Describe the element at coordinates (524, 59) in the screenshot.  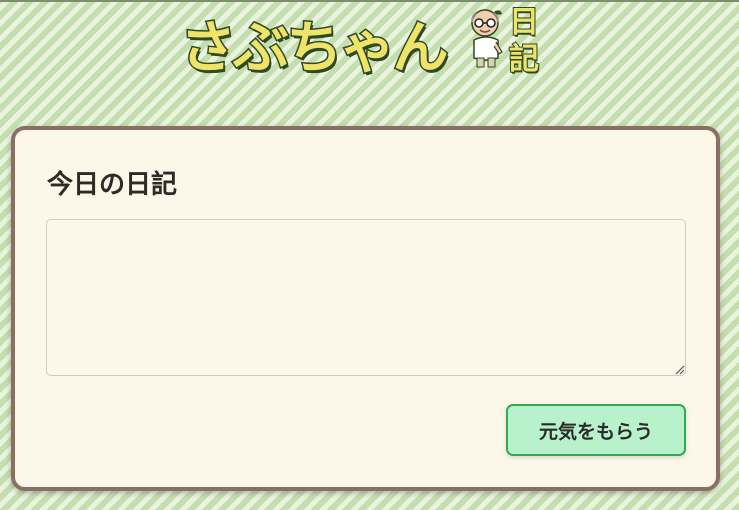
I see `logo-side-char-2: 記` at that location.